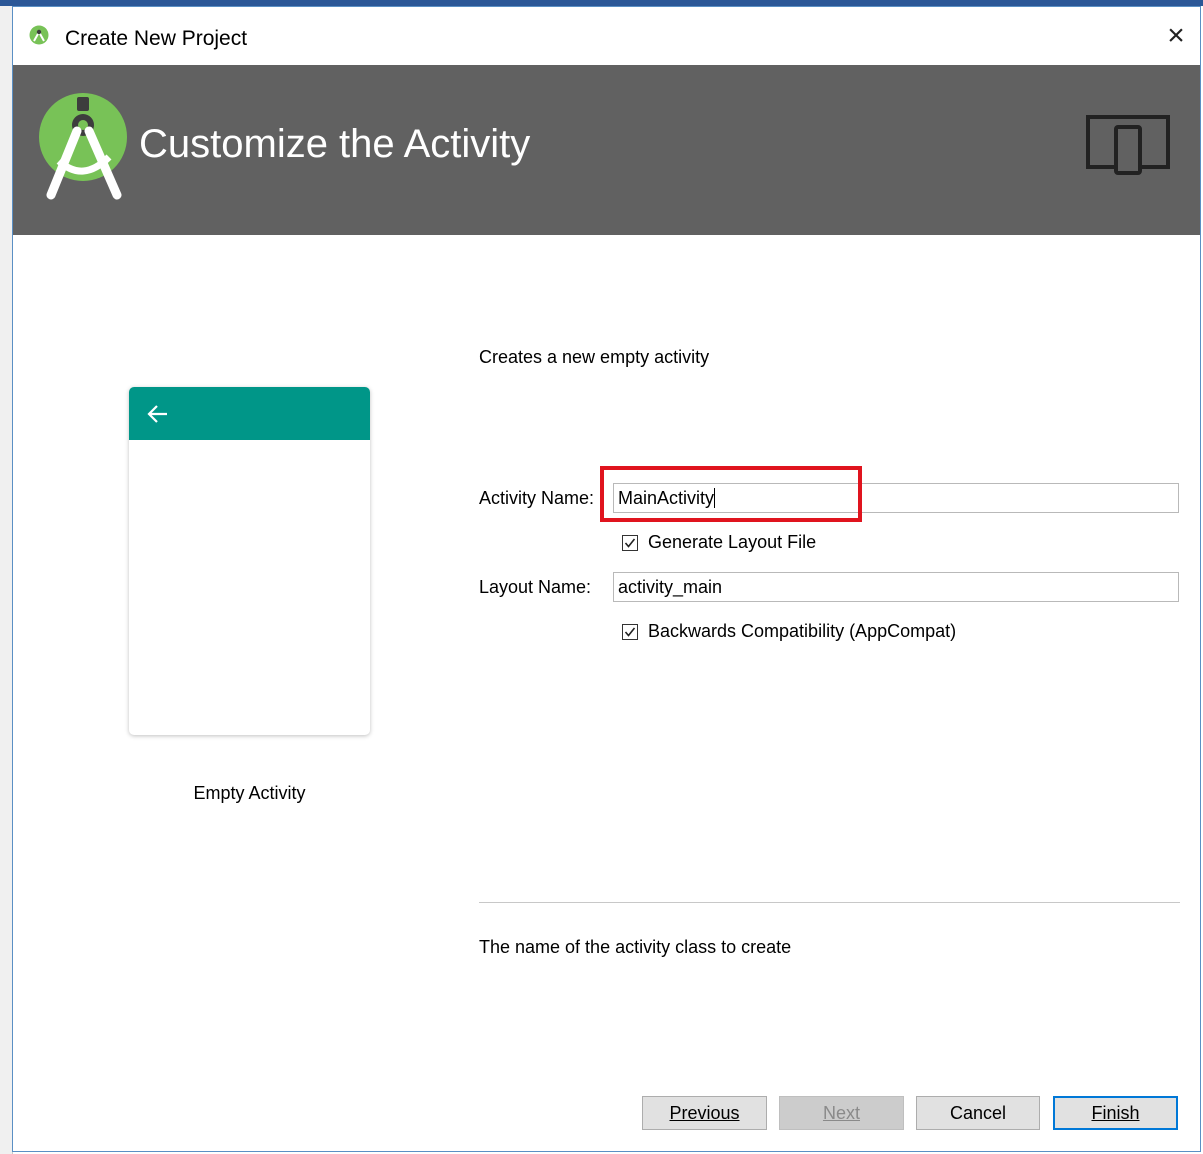 The width and height of the screenshot is (1203, 1154). I want to click on window-title: Create New Project, so click(156, 38).